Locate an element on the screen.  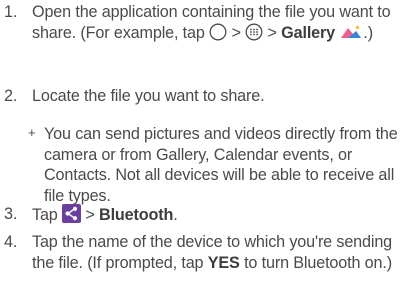
step-number: 3. is located at coordinates (11, 214).